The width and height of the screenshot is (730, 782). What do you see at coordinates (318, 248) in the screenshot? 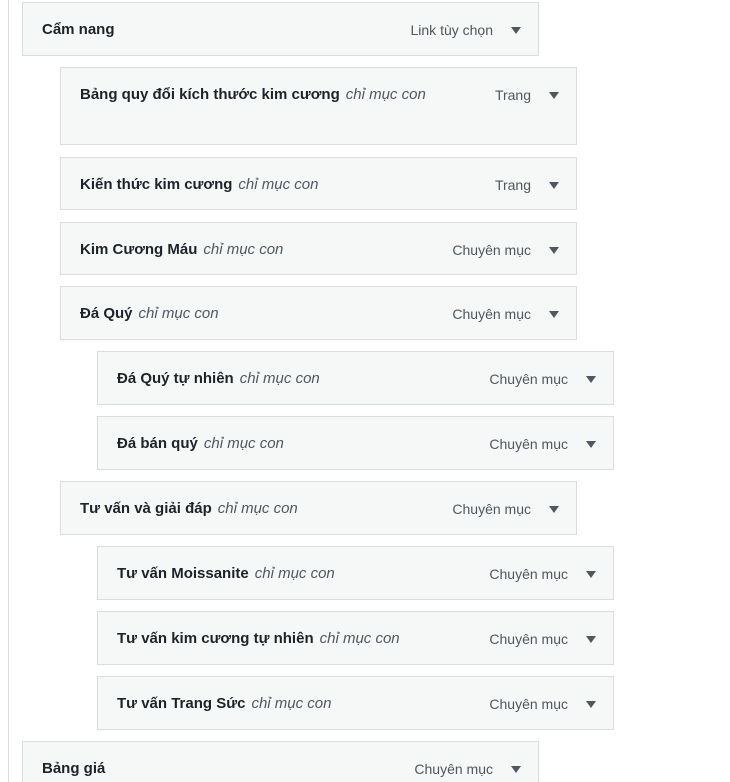
I see `menu-item-kim-cuong-mau: Kim Cương Máu chỉ mục con Chuyên mục` at bounding box center [318, 248].